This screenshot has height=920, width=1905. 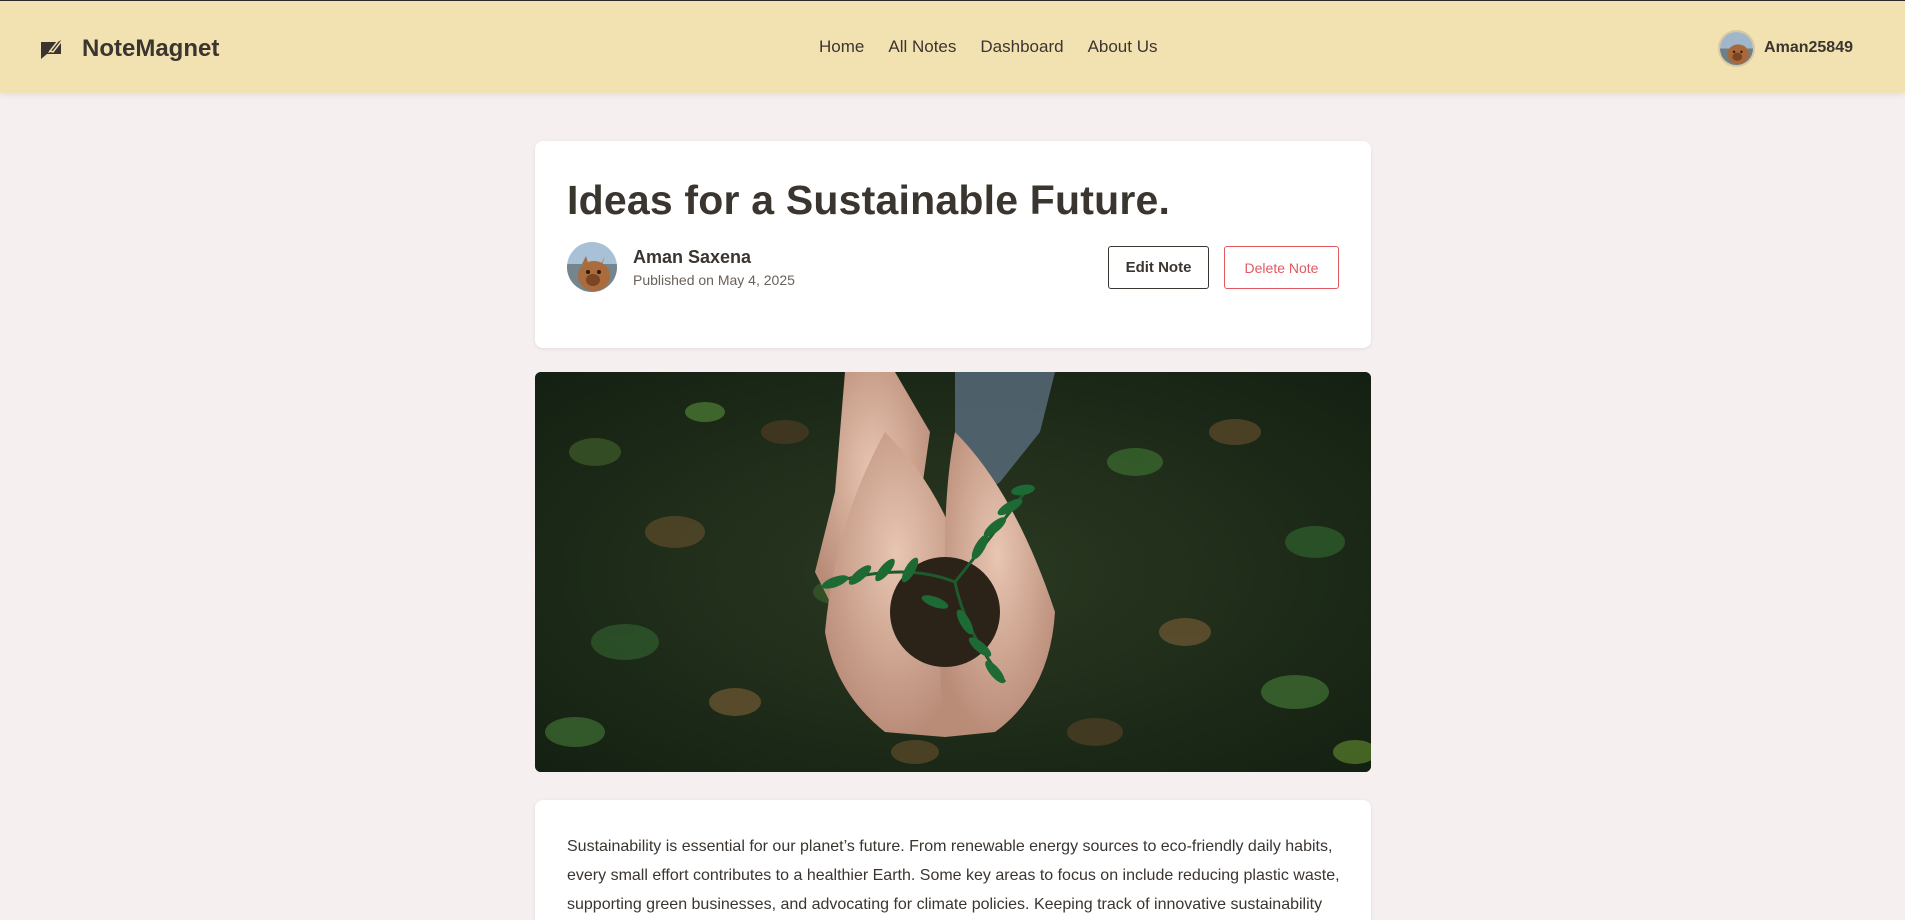 I want to click on author-meta: Aman Saxena Published on May 4, 2025, so click(x=714, y=267).